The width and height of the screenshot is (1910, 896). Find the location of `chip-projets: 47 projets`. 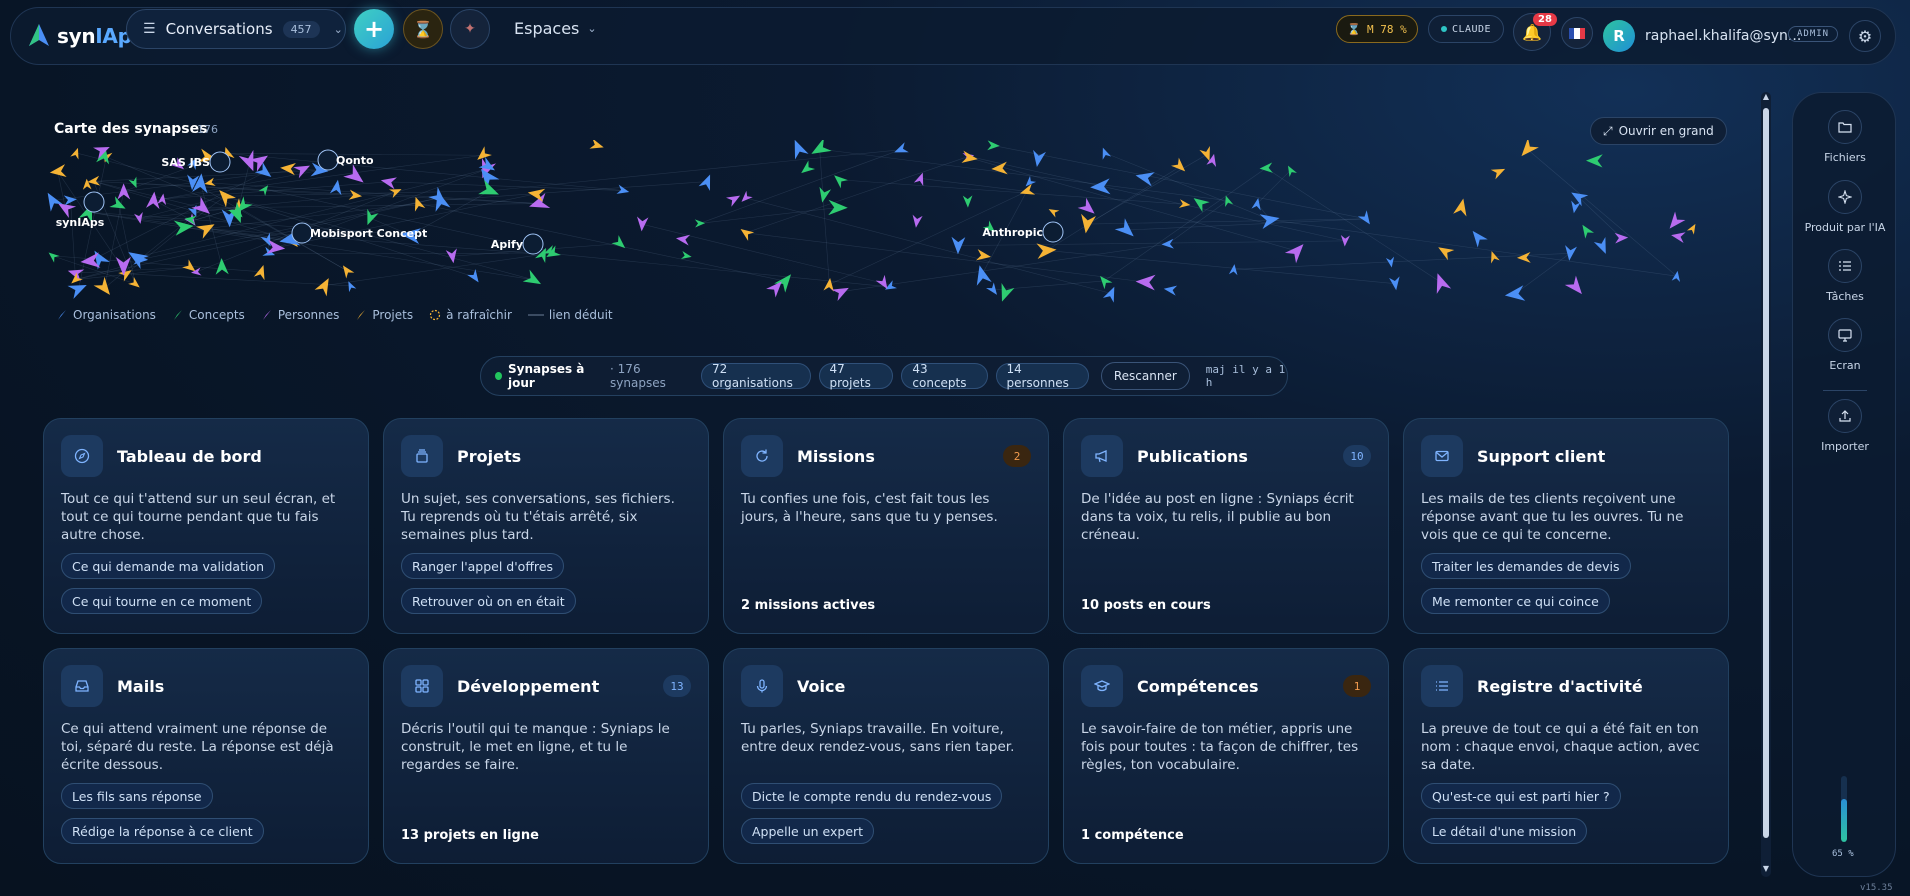

chip-projets: 47 projets is located at coordinates (856, 376).